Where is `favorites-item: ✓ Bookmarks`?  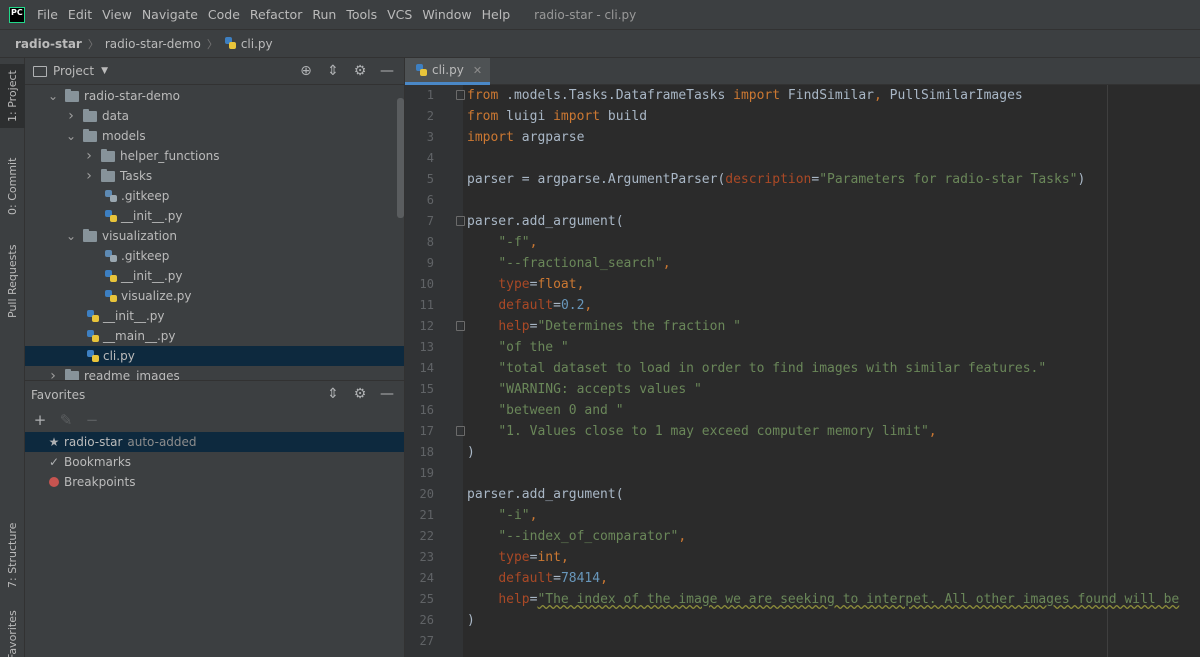
favorites-item: ✓ Bookmarks is located at coordinates (214, 462).